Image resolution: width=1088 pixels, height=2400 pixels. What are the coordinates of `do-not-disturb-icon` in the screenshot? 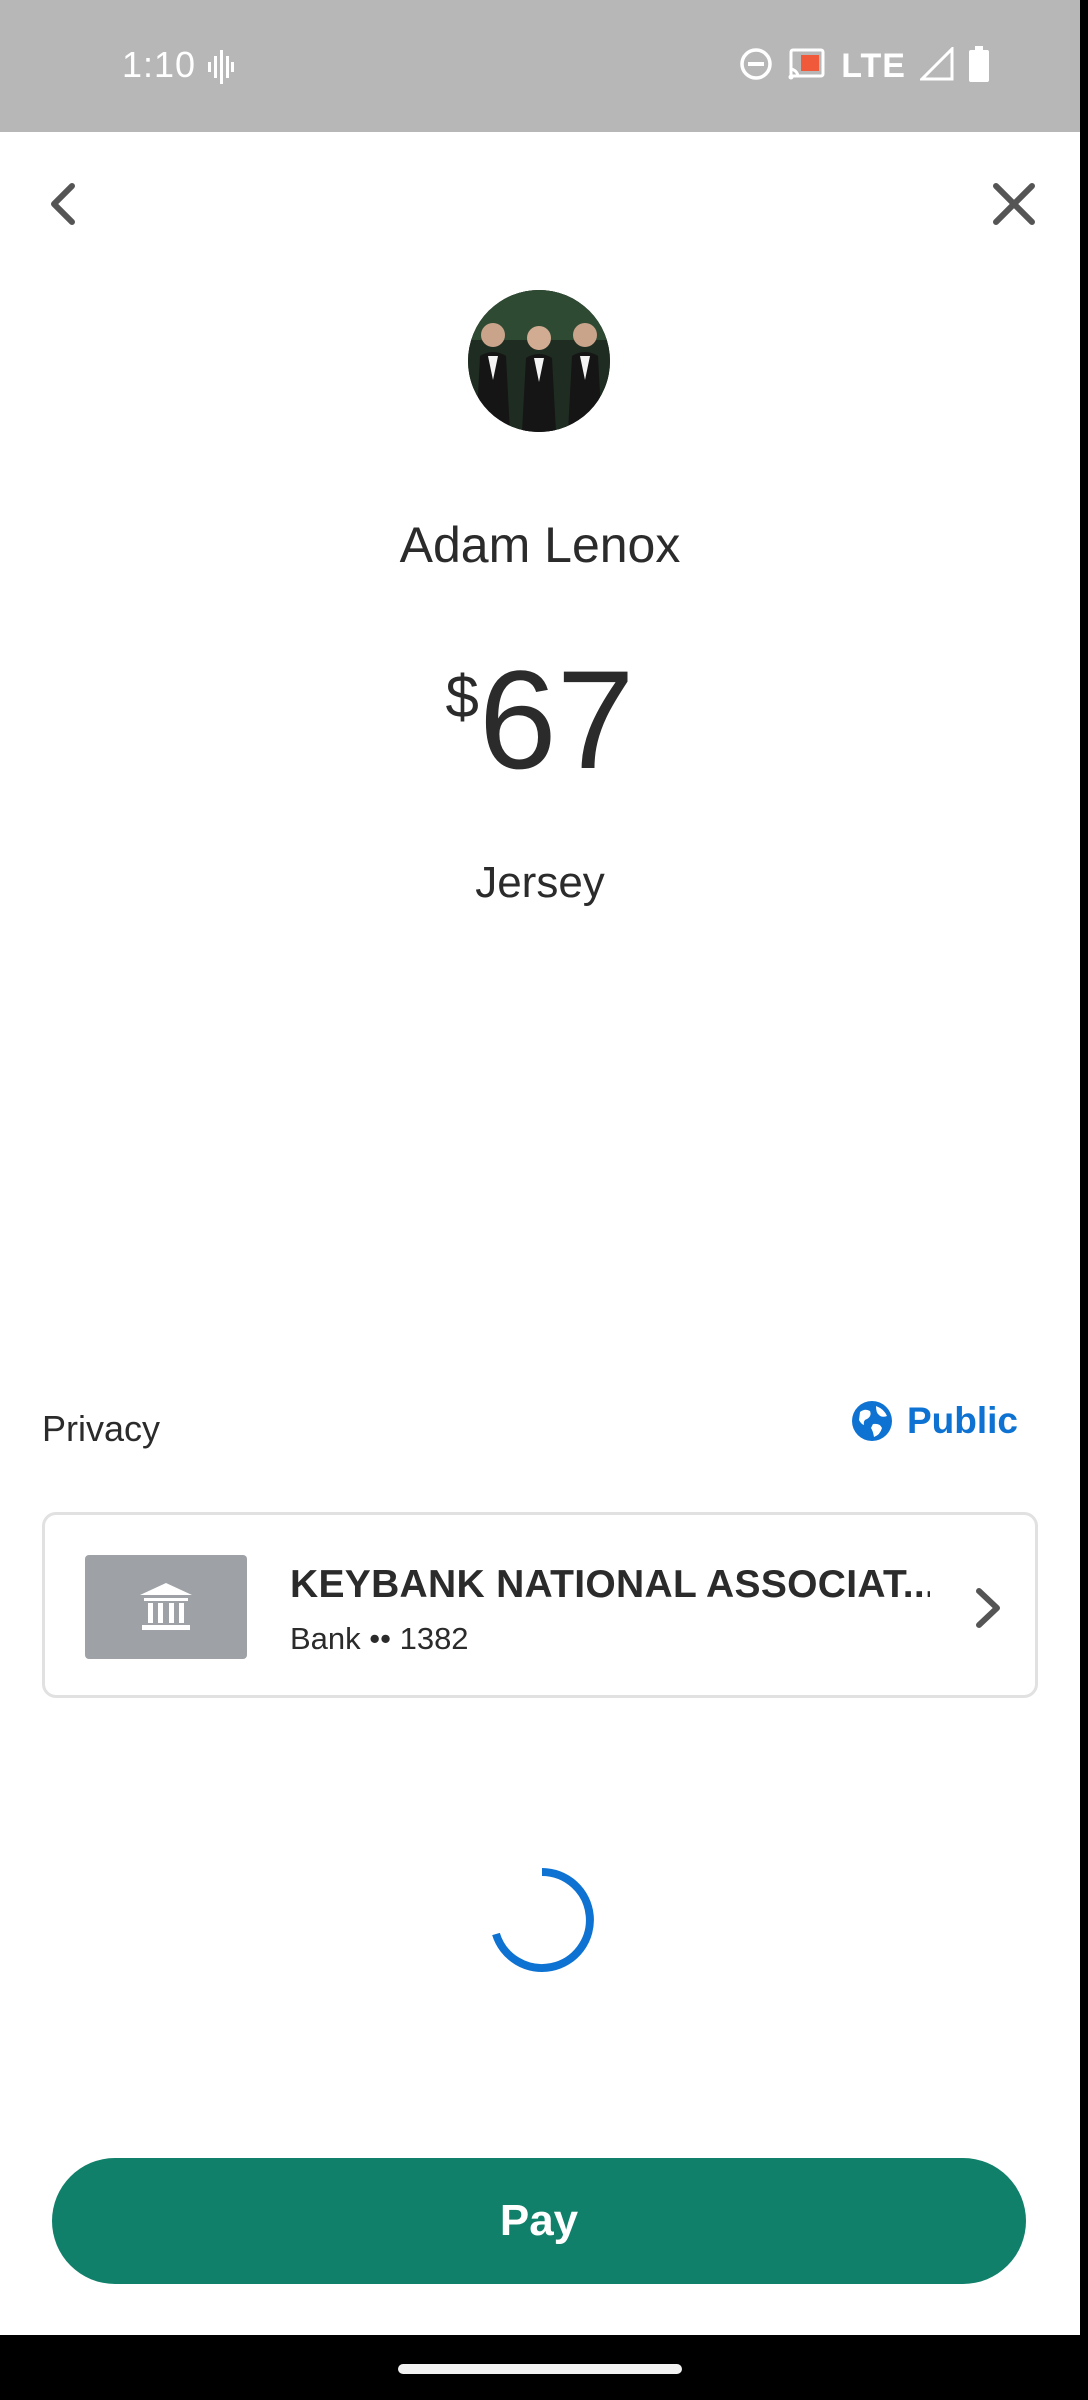 It's located at (756, 66).